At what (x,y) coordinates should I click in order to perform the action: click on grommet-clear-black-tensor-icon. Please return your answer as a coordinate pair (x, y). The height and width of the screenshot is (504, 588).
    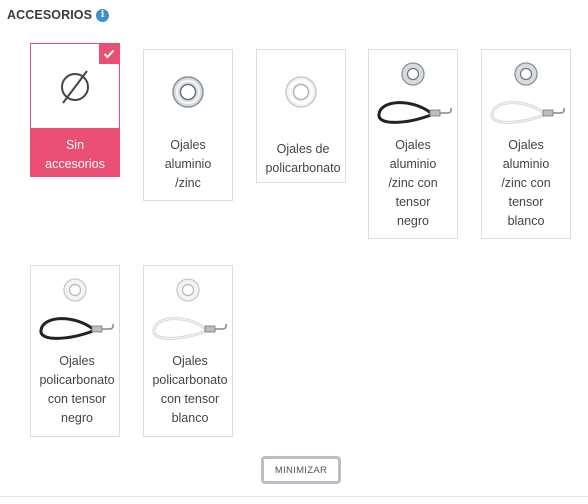
    Looking at the image, I should click on (76, 309).